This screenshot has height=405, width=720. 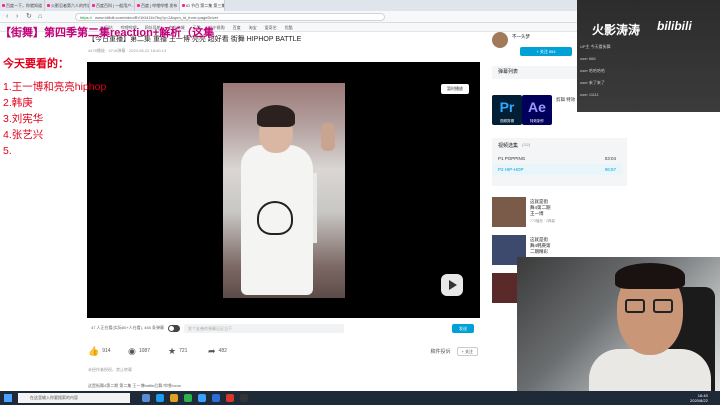 I want to click on home-icon: ⌂, so click(x=40, y=17).